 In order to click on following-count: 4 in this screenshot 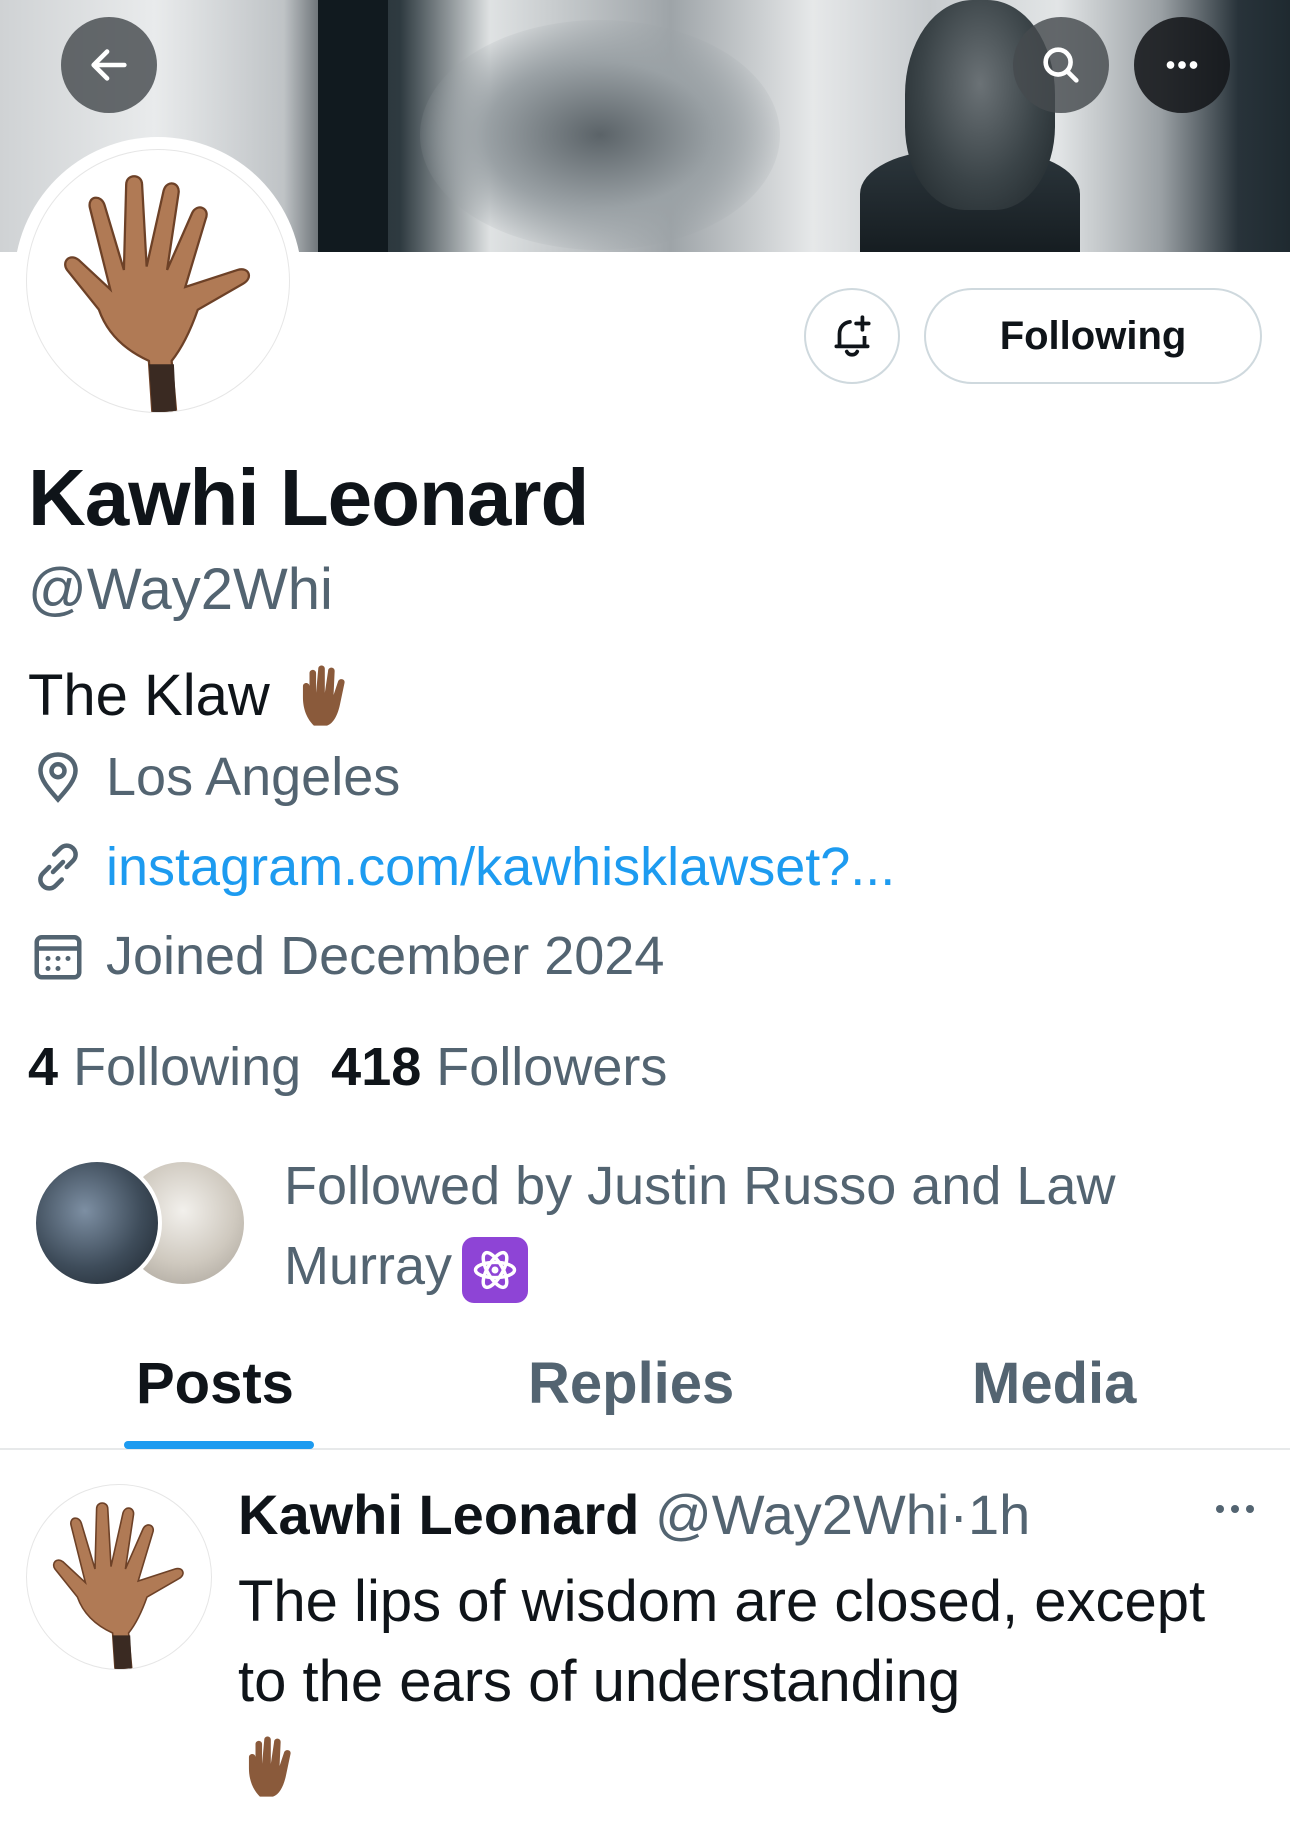, I will do `click(43, 1067)`.